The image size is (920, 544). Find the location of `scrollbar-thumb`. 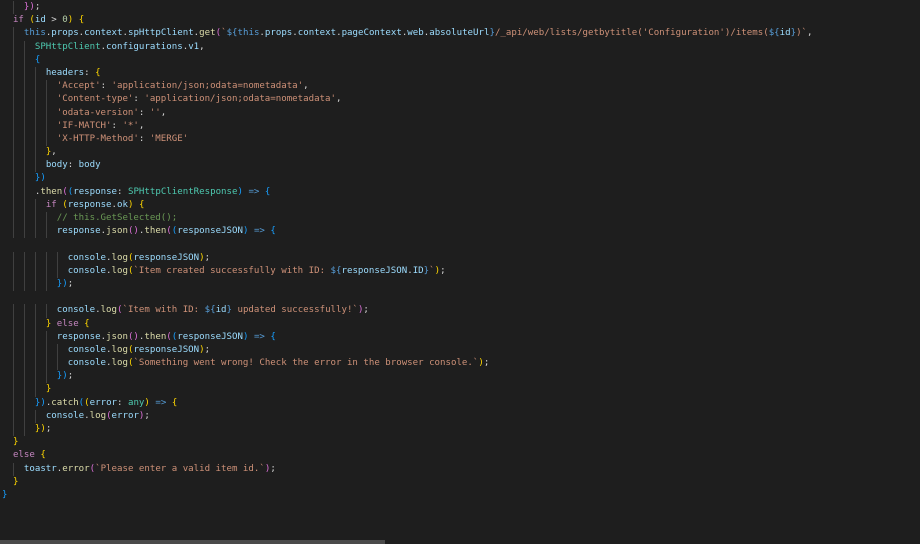

scrollbar-thumb is located at coordinates (192, 542).